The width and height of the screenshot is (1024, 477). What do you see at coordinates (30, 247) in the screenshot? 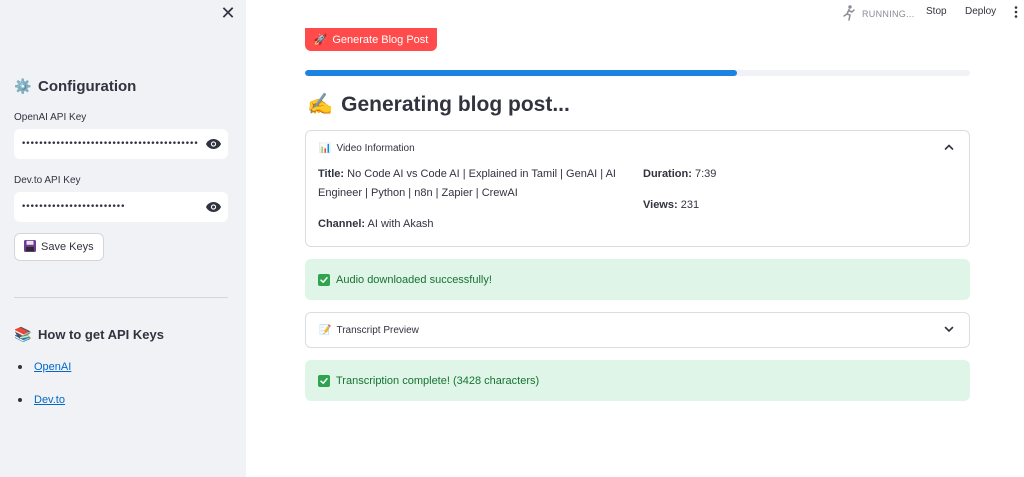
I see `floppy-disk-icon` at bounding box center [30, 247].